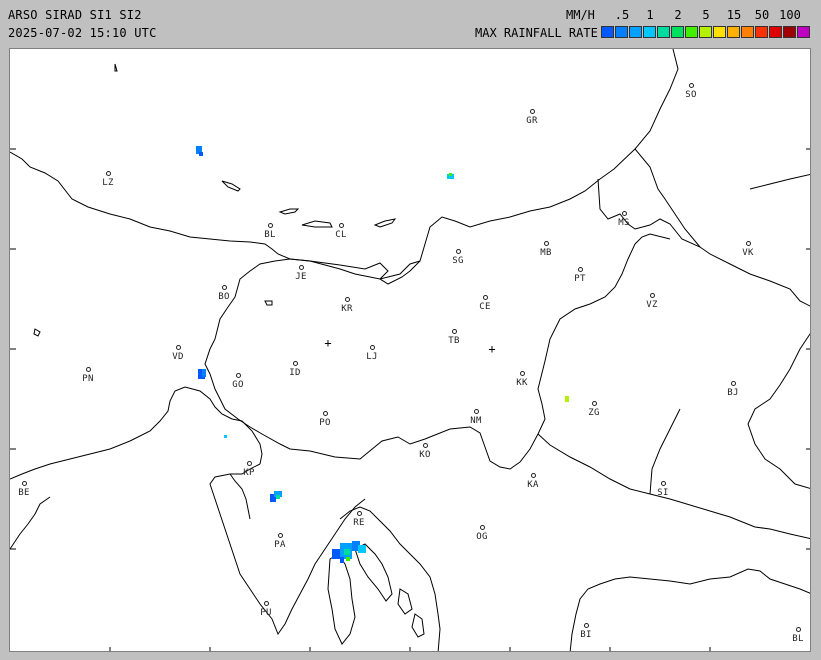 This screenshot has height=660, width=821. I want to click on city-label: ZG, so click(594, 413).